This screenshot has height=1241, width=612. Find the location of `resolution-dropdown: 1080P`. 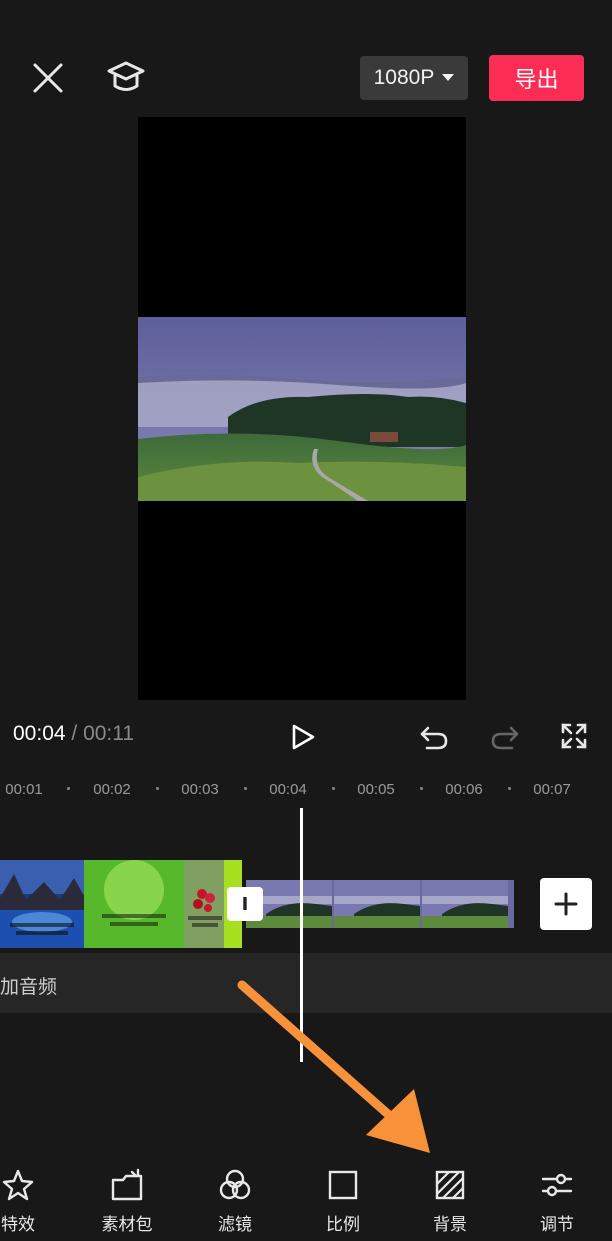

resolution-dropdown: 1080P is located at coordinates (414, 78).